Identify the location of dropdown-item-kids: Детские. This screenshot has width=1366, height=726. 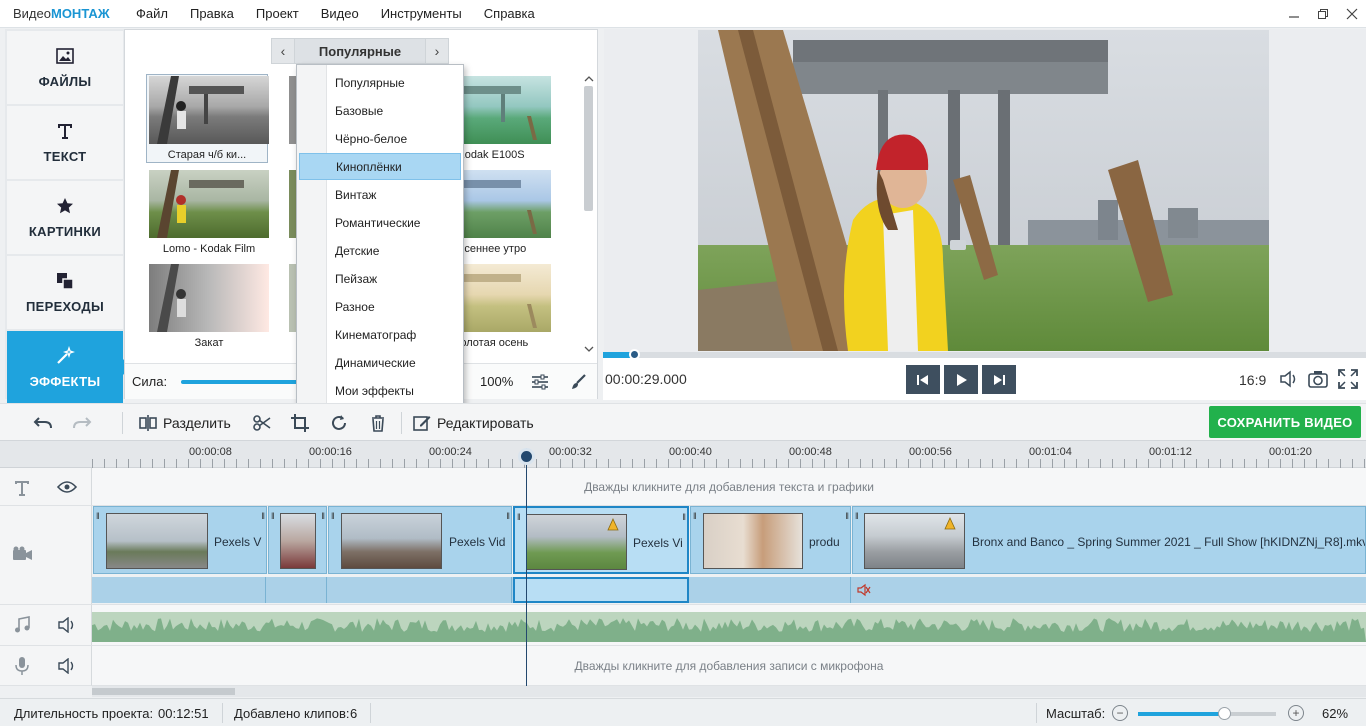
(380, 250).